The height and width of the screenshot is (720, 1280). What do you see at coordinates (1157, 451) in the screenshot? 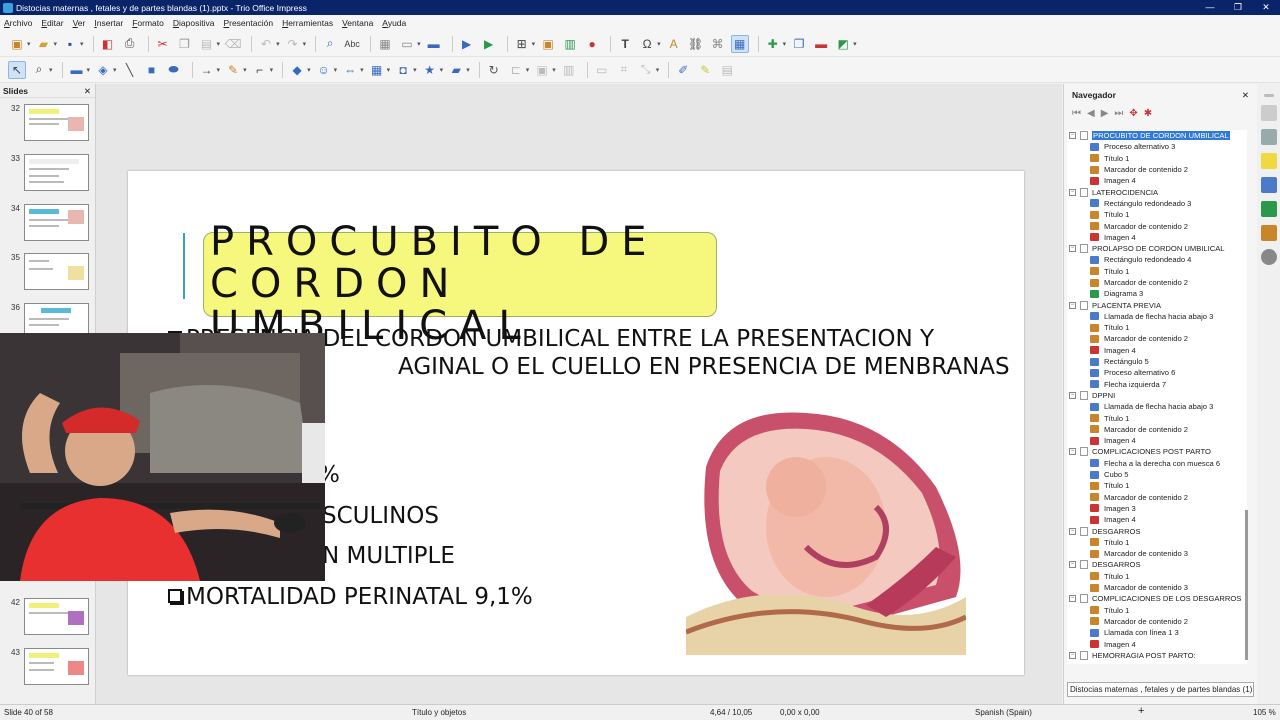
I see `navigator-slide-item: − COMPLICACIONES POST PARTO` at bounding box center [1157, 451].